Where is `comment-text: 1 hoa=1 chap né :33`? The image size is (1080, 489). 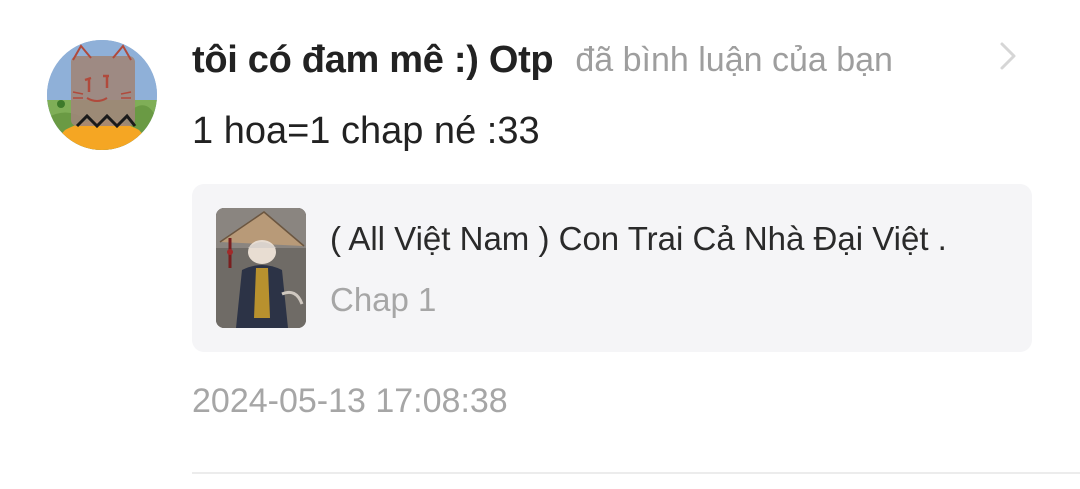 comment-text: 1 hoa=1 chap né :33 is located at coordinates (366, 131).